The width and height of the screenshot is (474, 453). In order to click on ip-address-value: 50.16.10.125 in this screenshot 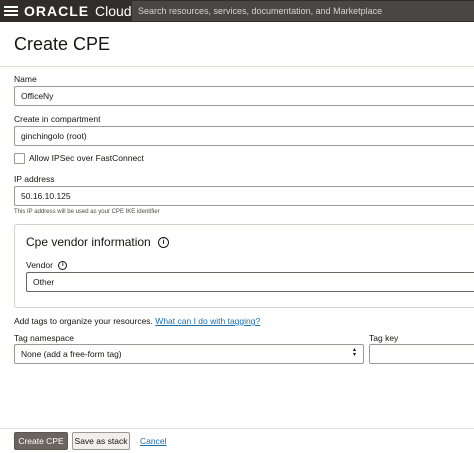, I will do `click(46, 196)`.